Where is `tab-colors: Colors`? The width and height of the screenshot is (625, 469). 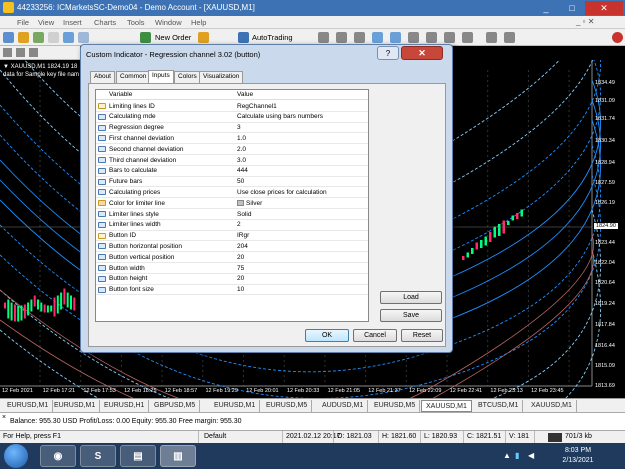
tab-colors: Colors is located at coordinates (187, 77).